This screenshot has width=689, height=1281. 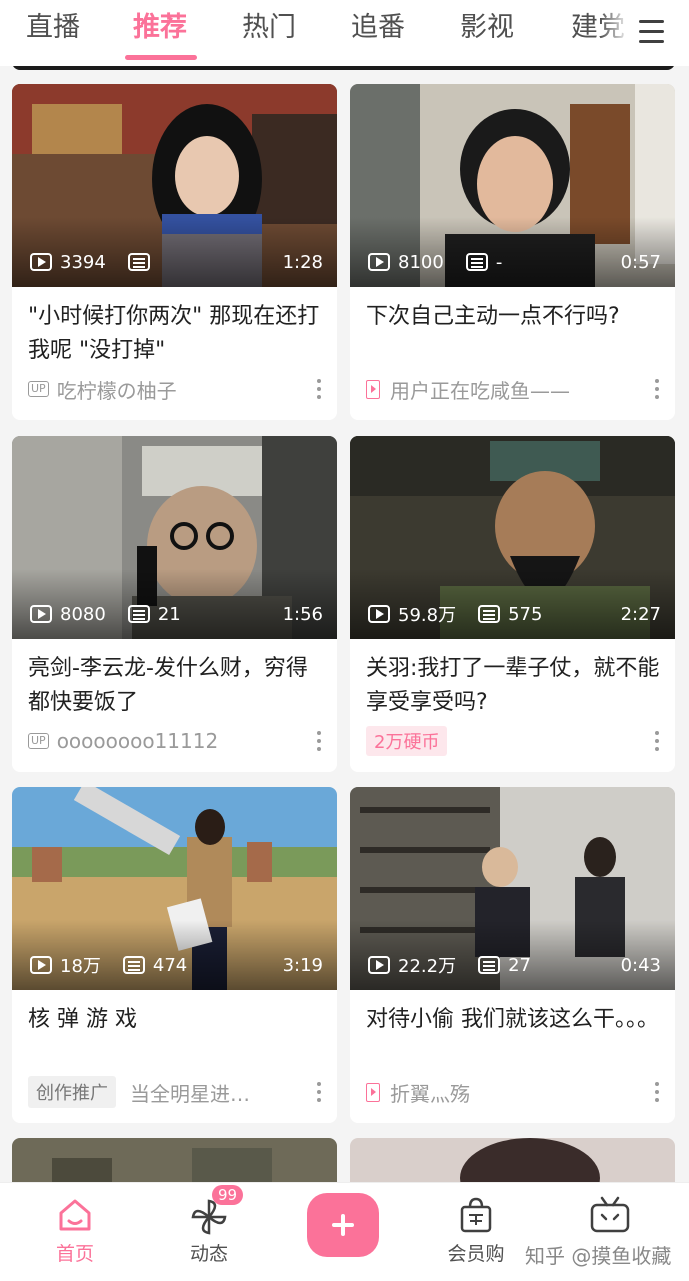 What do you see at coordinates (476, 1254) in the screenshot?
I see `nav-shop-label: 会员购` at bounding box center [476, 1254].